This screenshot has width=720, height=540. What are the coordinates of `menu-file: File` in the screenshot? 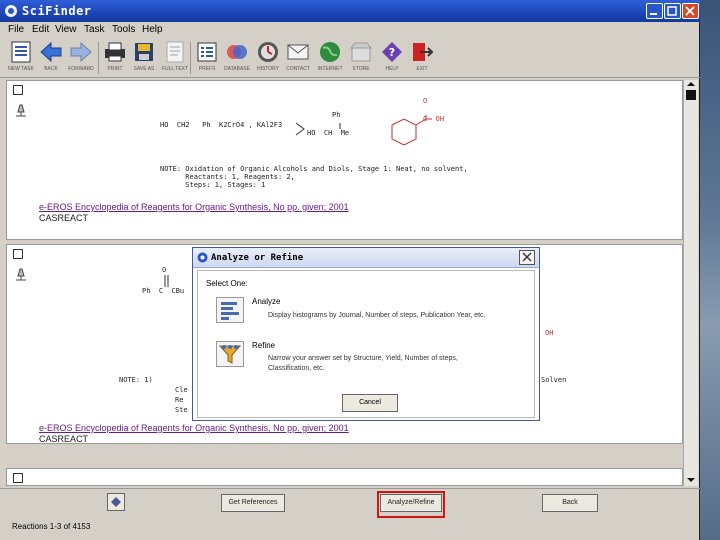 It's located at (16, 29).